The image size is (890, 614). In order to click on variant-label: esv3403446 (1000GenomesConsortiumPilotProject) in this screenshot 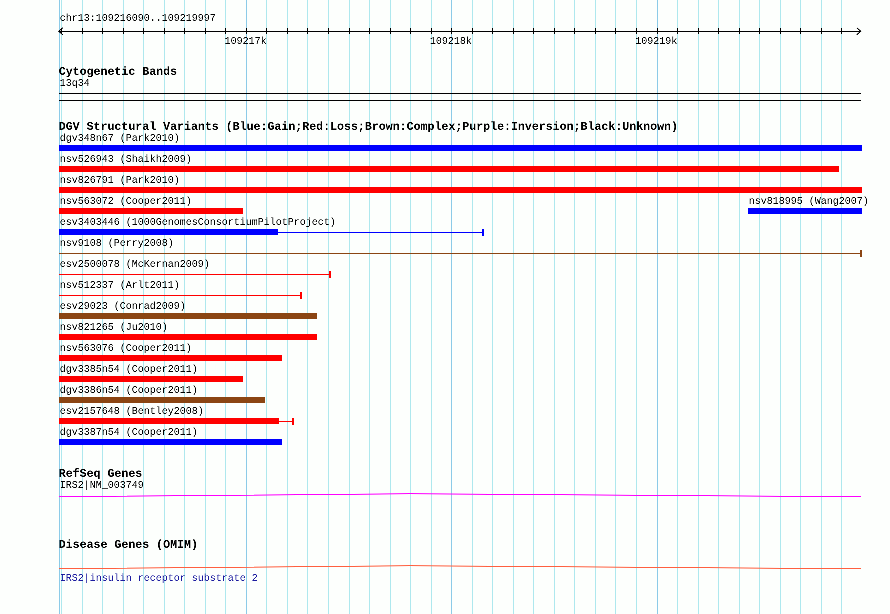, I will do `click(198, 224)`.